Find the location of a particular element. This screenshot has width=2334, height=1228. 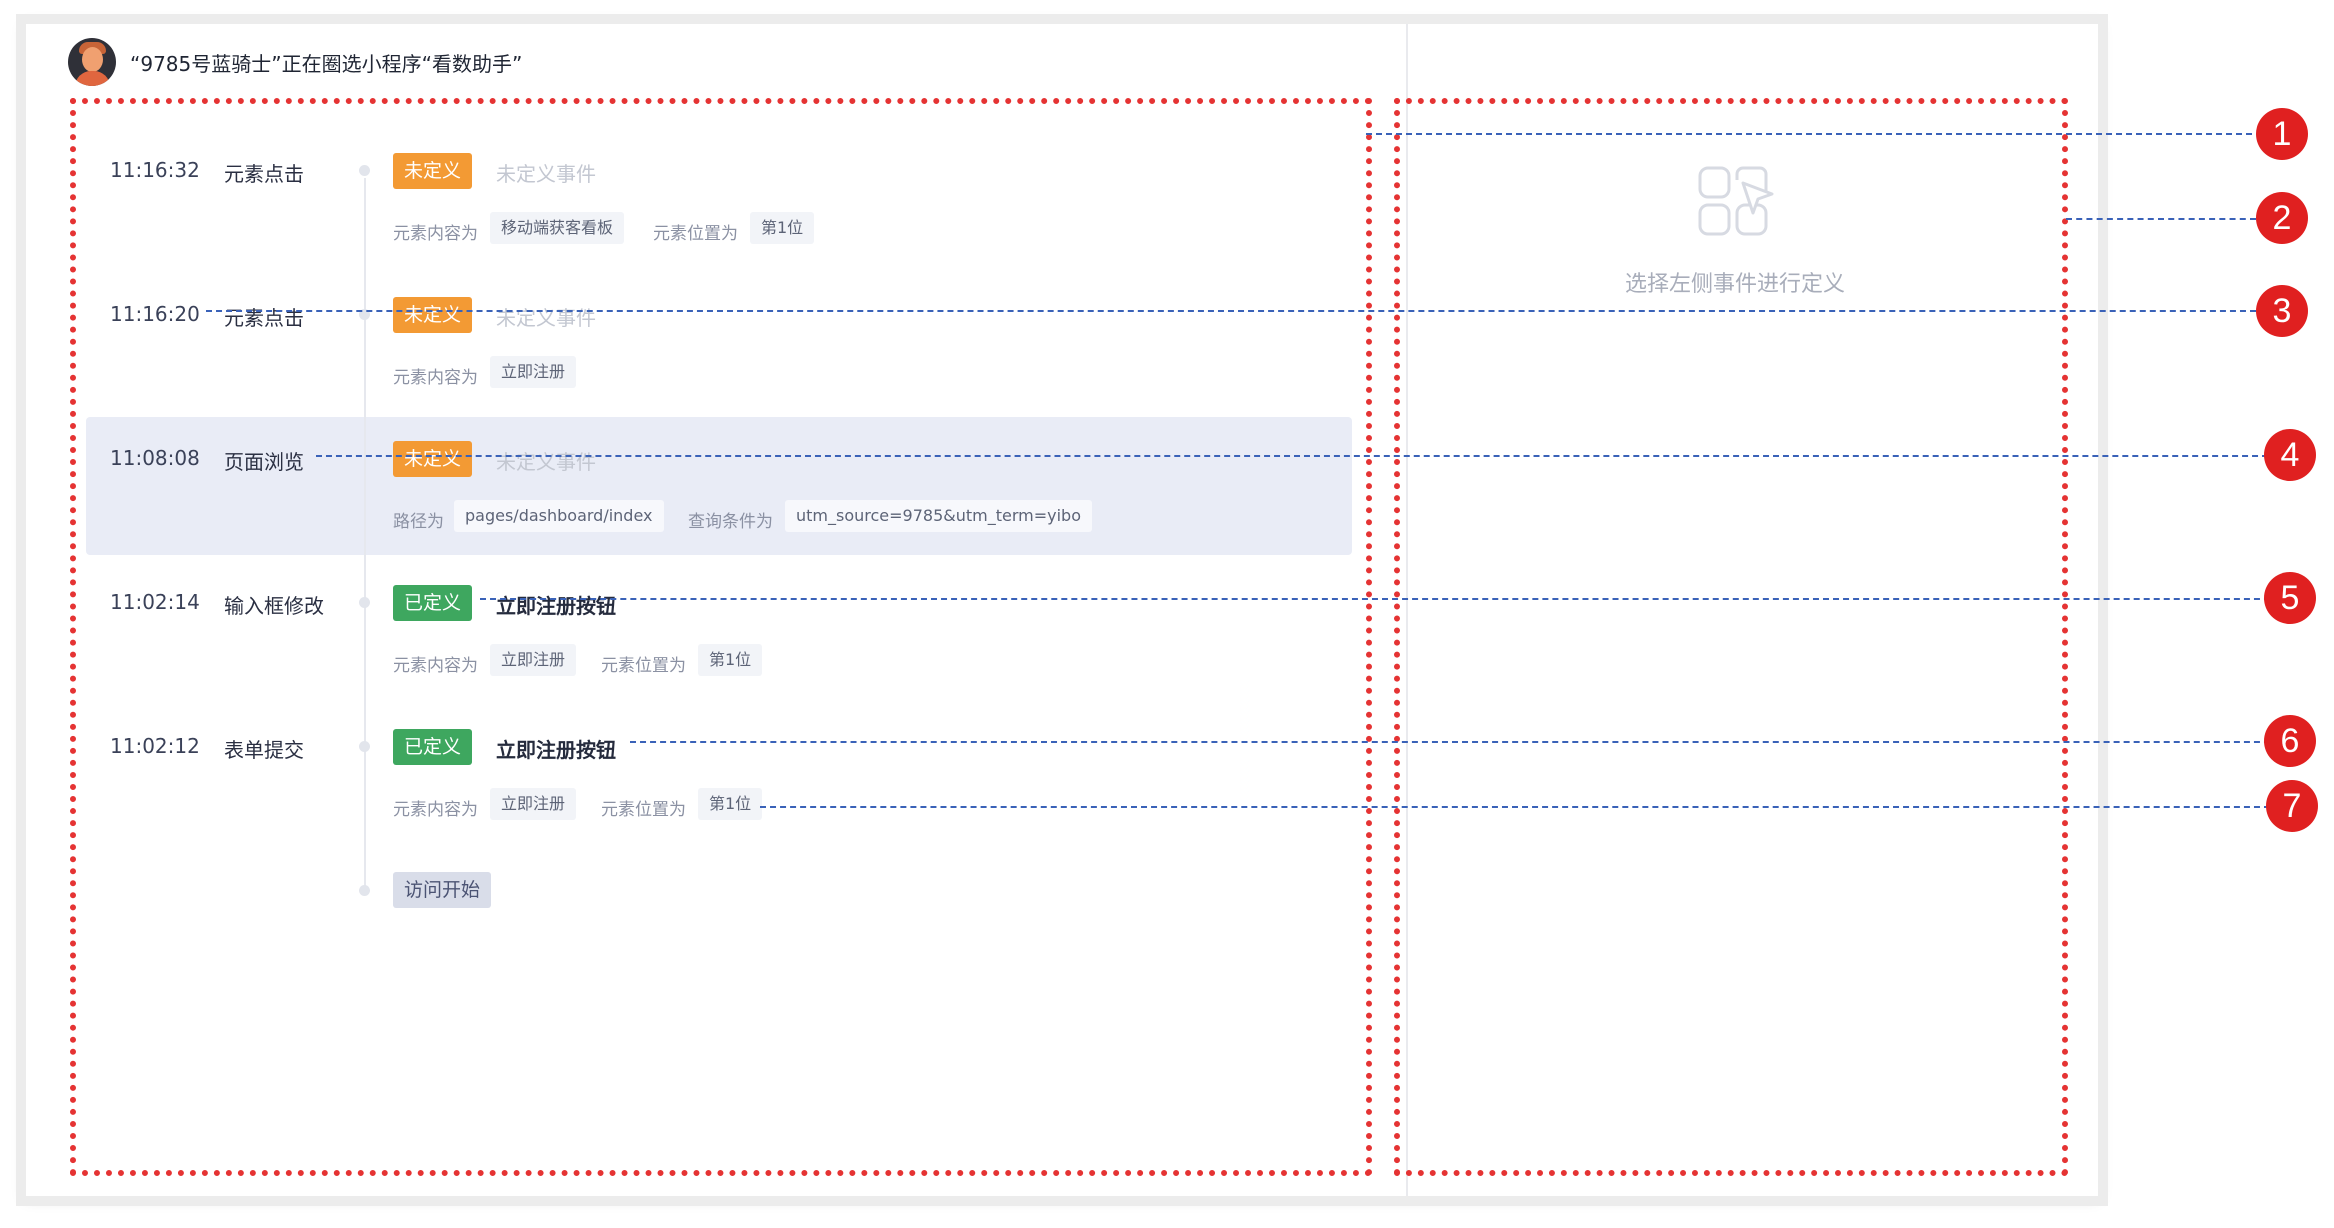

annotation-badge-2: 2 is located at coordinates (2282, 218).